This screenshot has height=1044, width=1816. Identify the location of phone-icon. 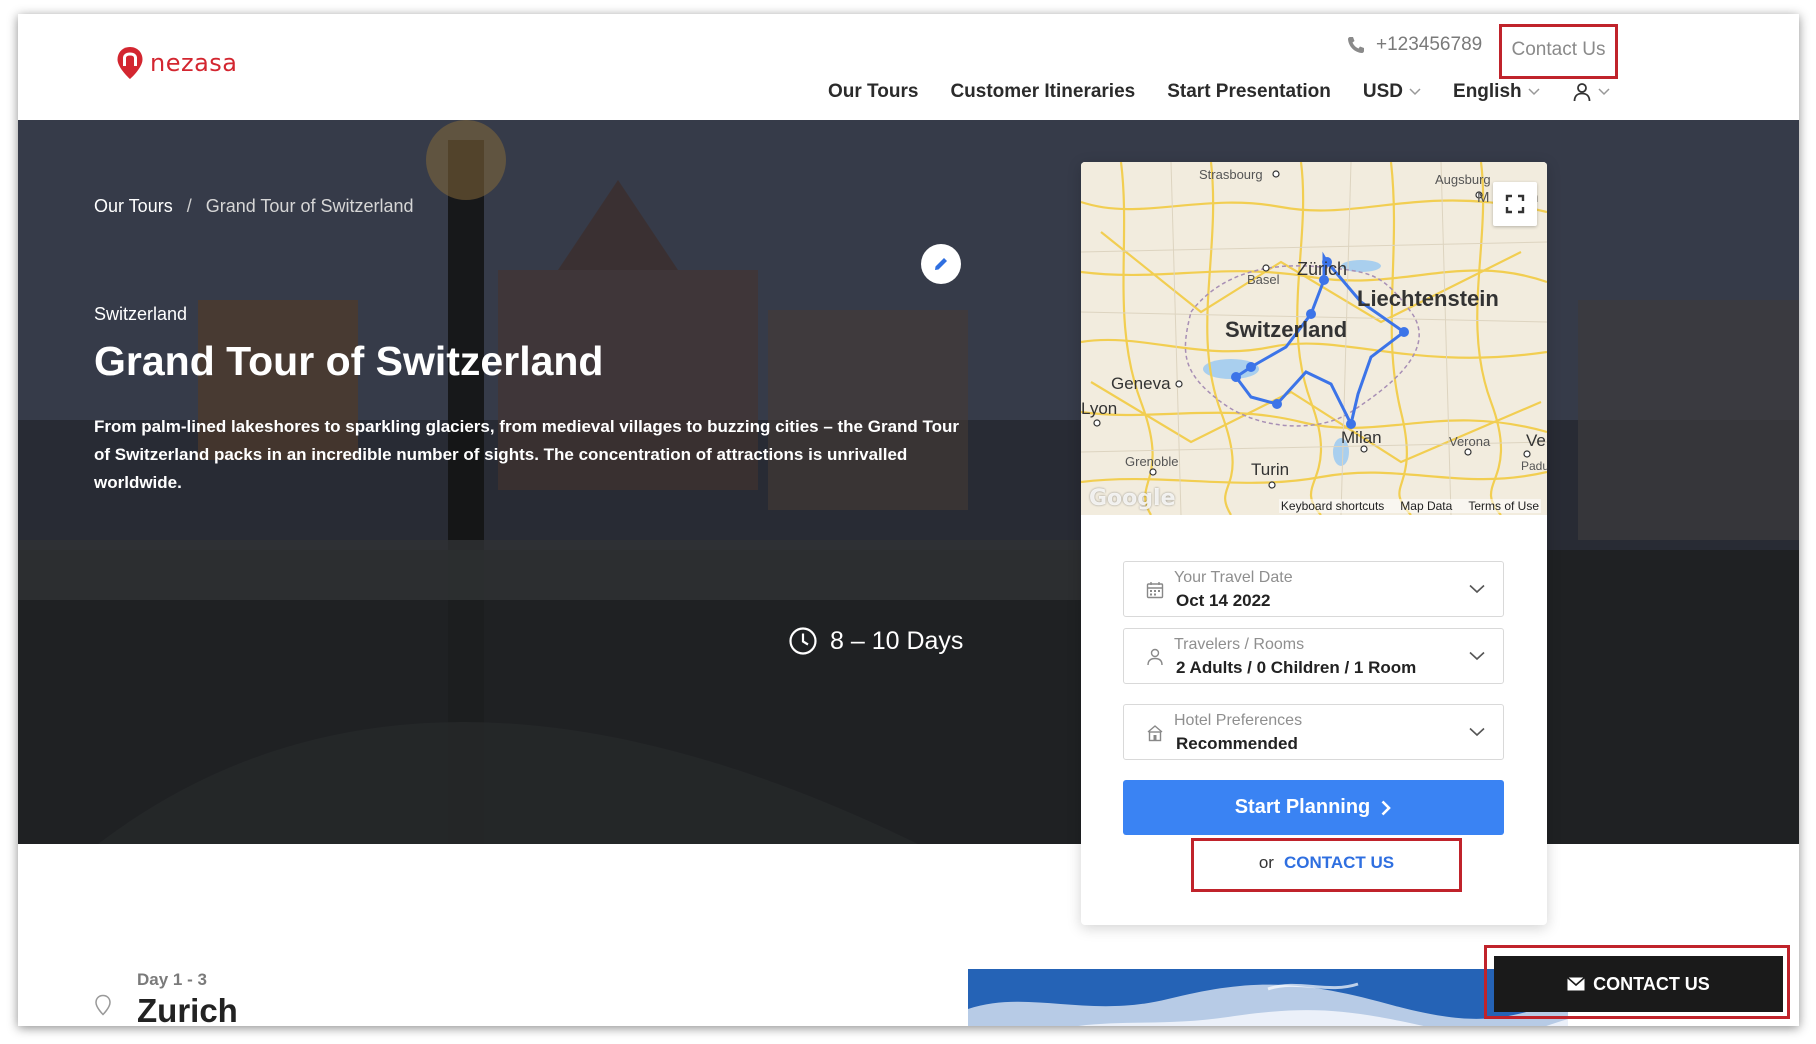
(1356, 45).